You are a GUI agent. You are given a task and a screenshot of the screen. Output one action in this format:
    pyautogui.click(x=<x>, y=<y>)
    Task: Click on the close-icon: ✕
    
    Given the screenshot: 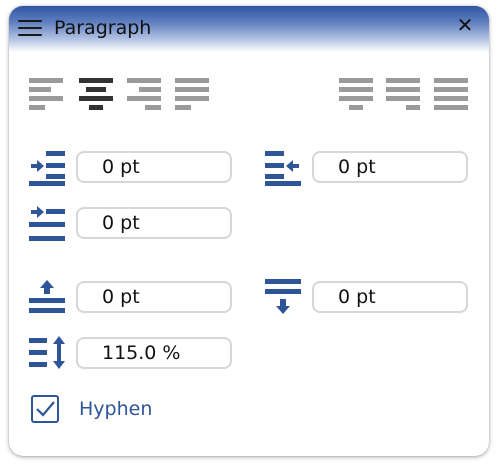 What is the action you would take?
    pyautogui.click(x=465, y=25)
    